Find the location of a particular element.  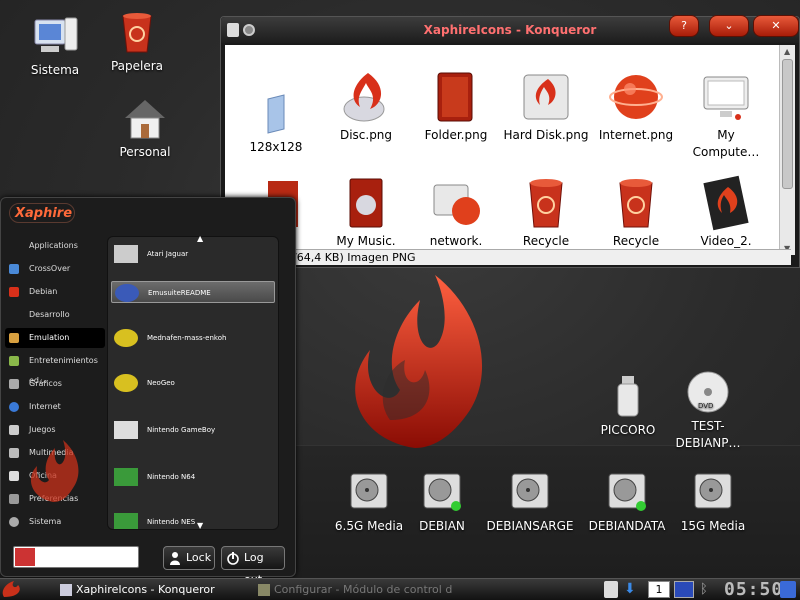

app-item: Mednafen-mass-enkoh is located at coordinates (193, 338).